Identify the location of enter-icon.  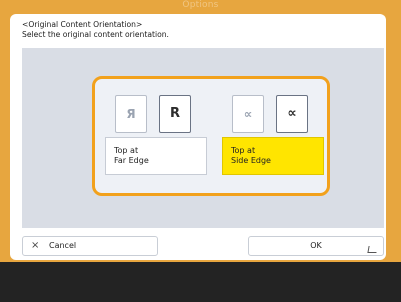
(372, 249).